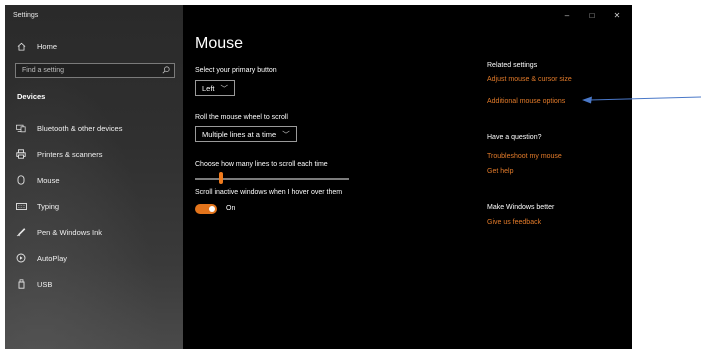 This screenshot has width=703, height=354. I want to click on sidebar-item-label: USB, so click(45, 284).